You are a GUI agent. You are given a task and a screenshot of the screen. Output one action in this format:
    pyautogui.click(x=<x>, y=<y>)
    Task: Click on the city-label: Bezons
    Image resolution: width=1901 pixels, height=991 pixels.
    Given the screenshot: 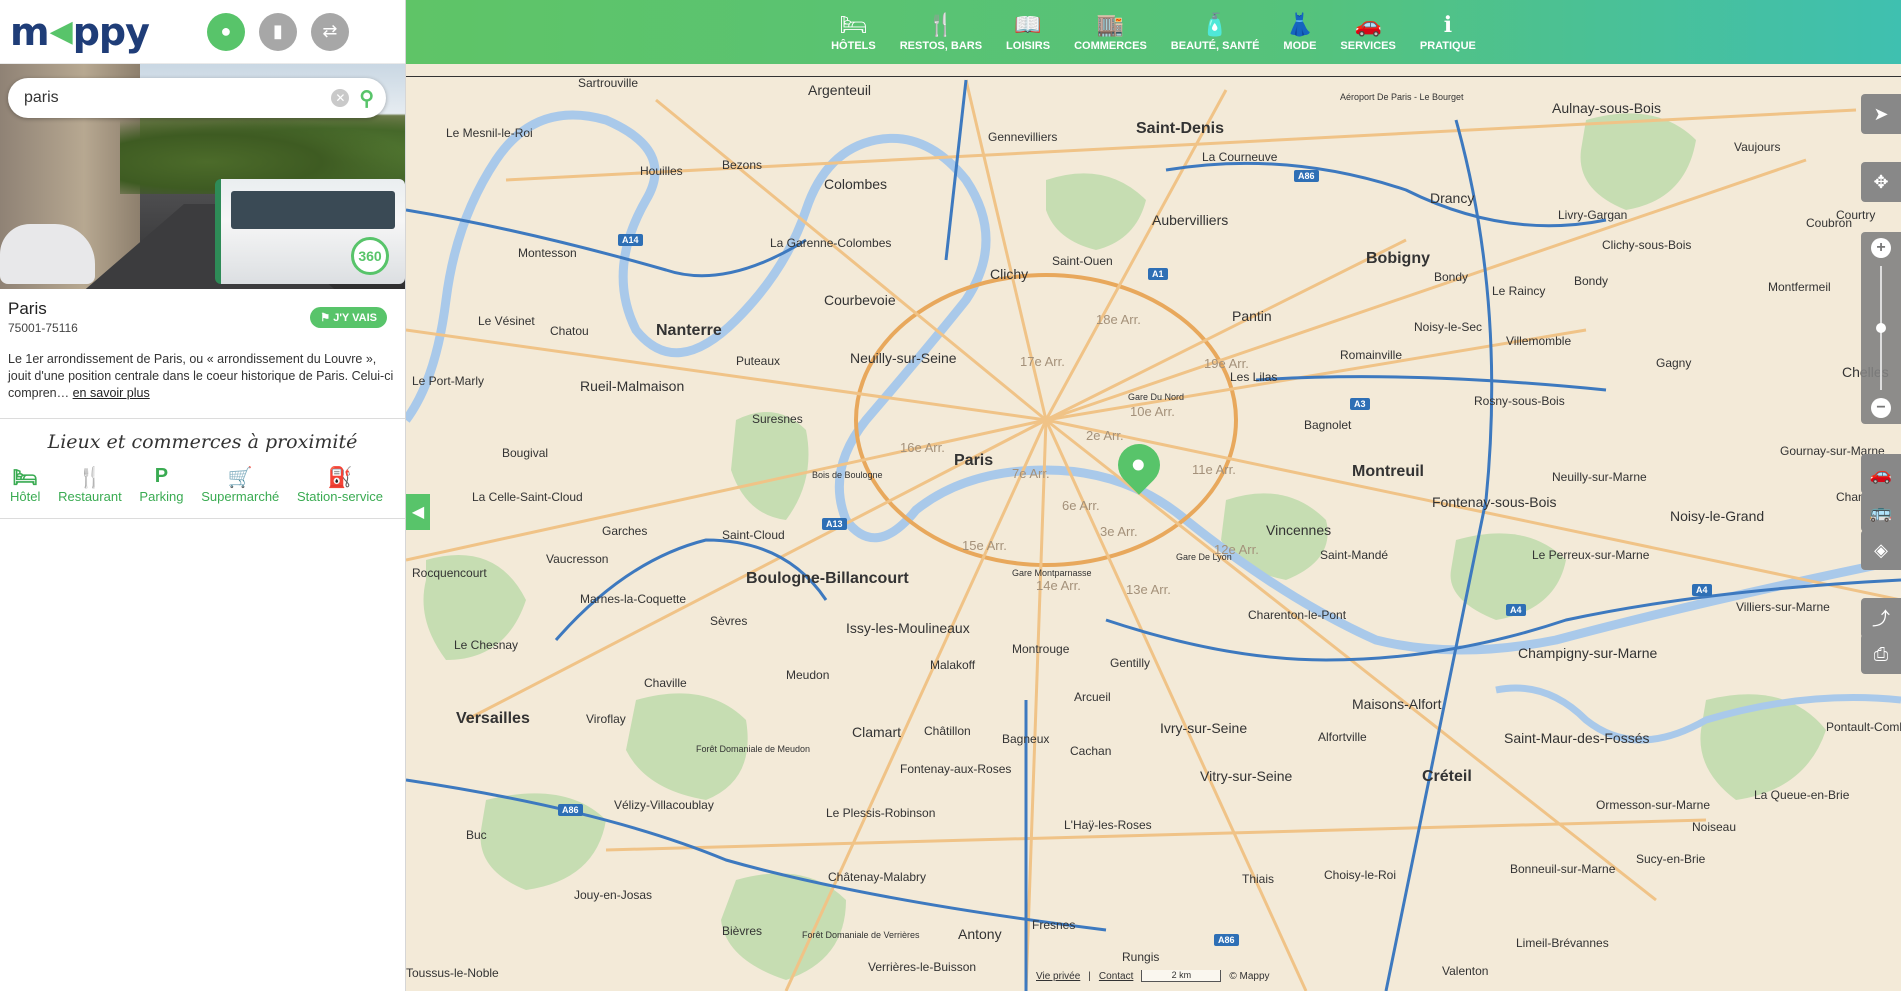 What is the action you would take?
    pyautogui.click(x=742, y=165)
    